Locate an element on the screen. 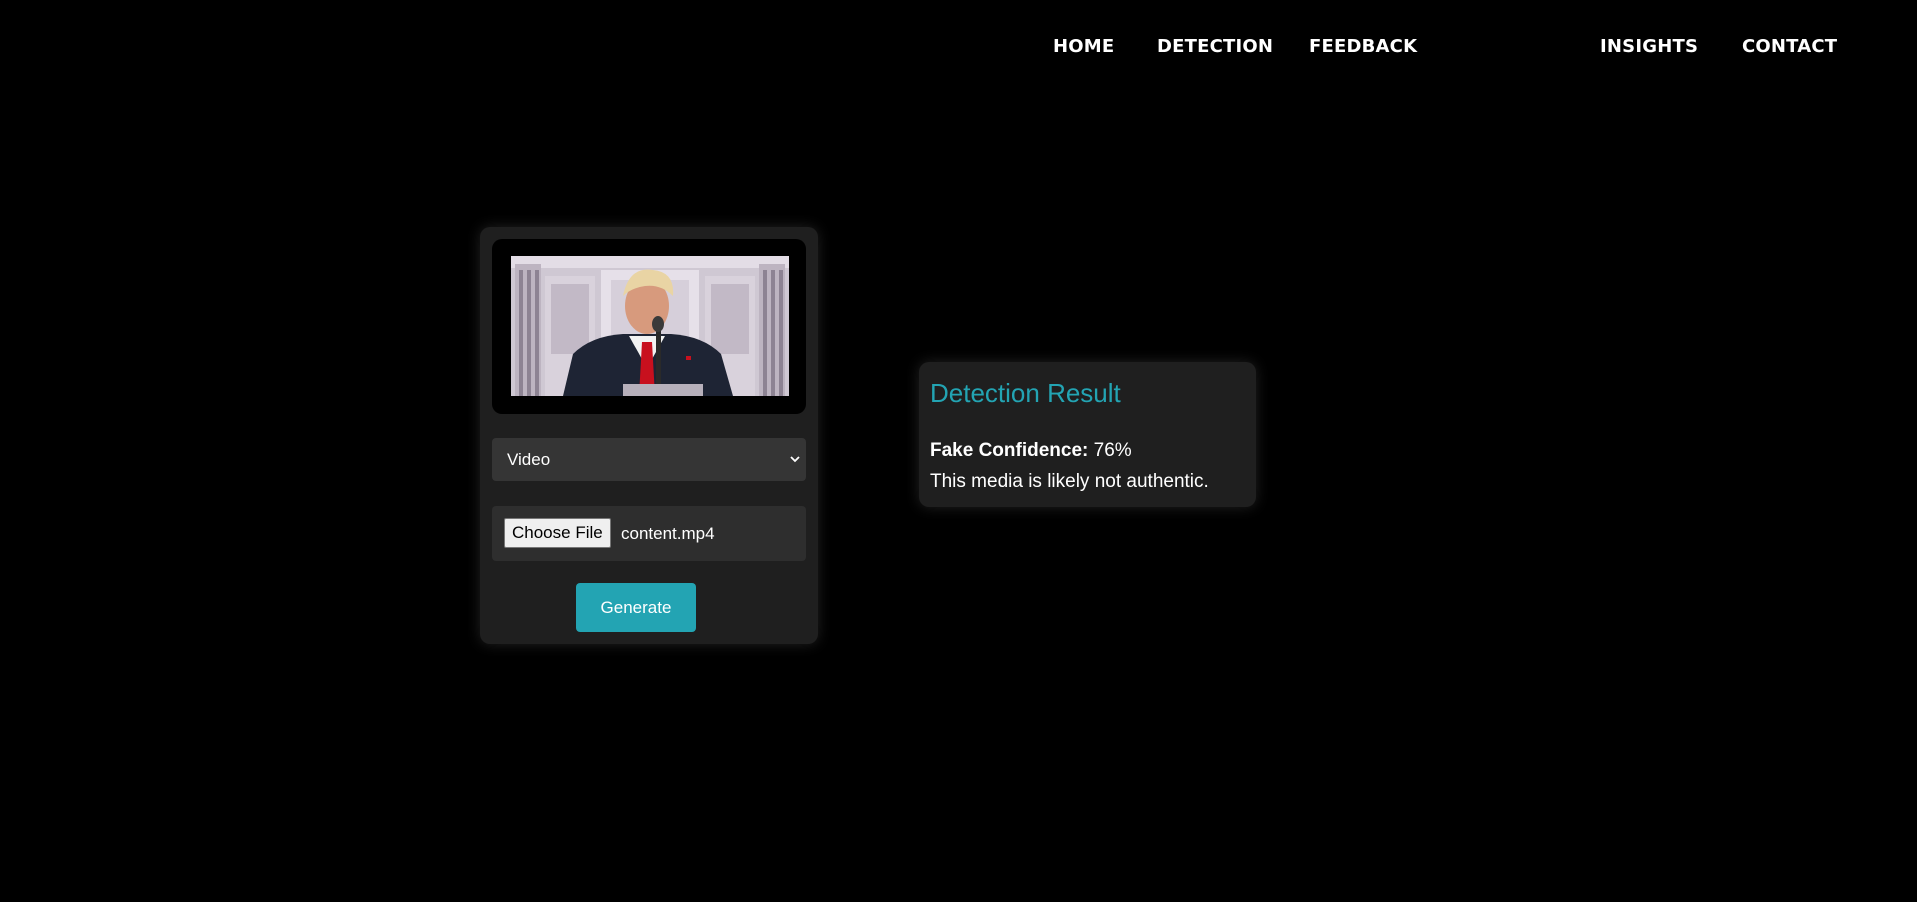  chevron-down-icon is located at coordinates (795, 459).